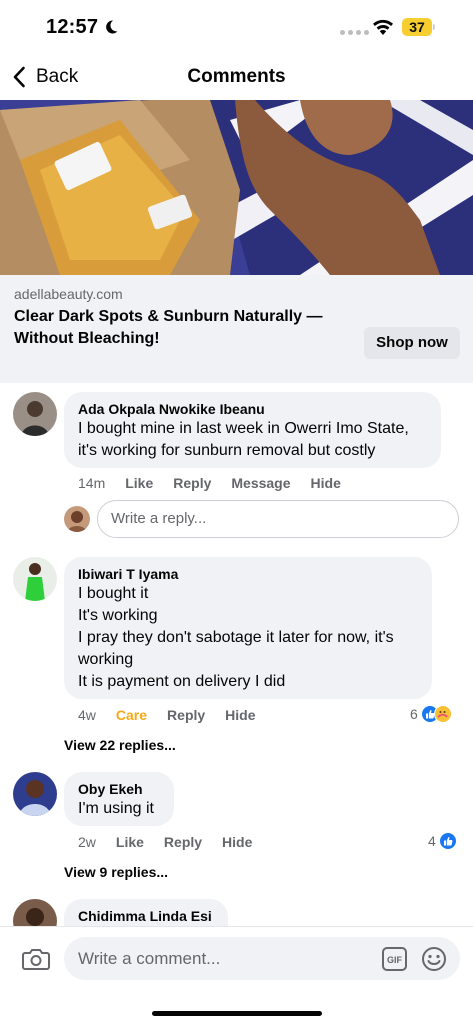 The image size is (473, 1024). I want to click on comment-author: Chidimma Linda Esi, so click(146, 916).